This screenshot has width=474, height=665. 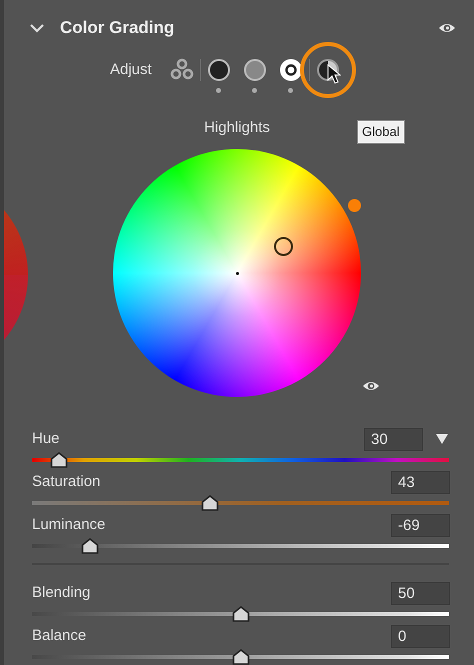 I want to click on slider-label: Hue, so click(x=46, y=438).